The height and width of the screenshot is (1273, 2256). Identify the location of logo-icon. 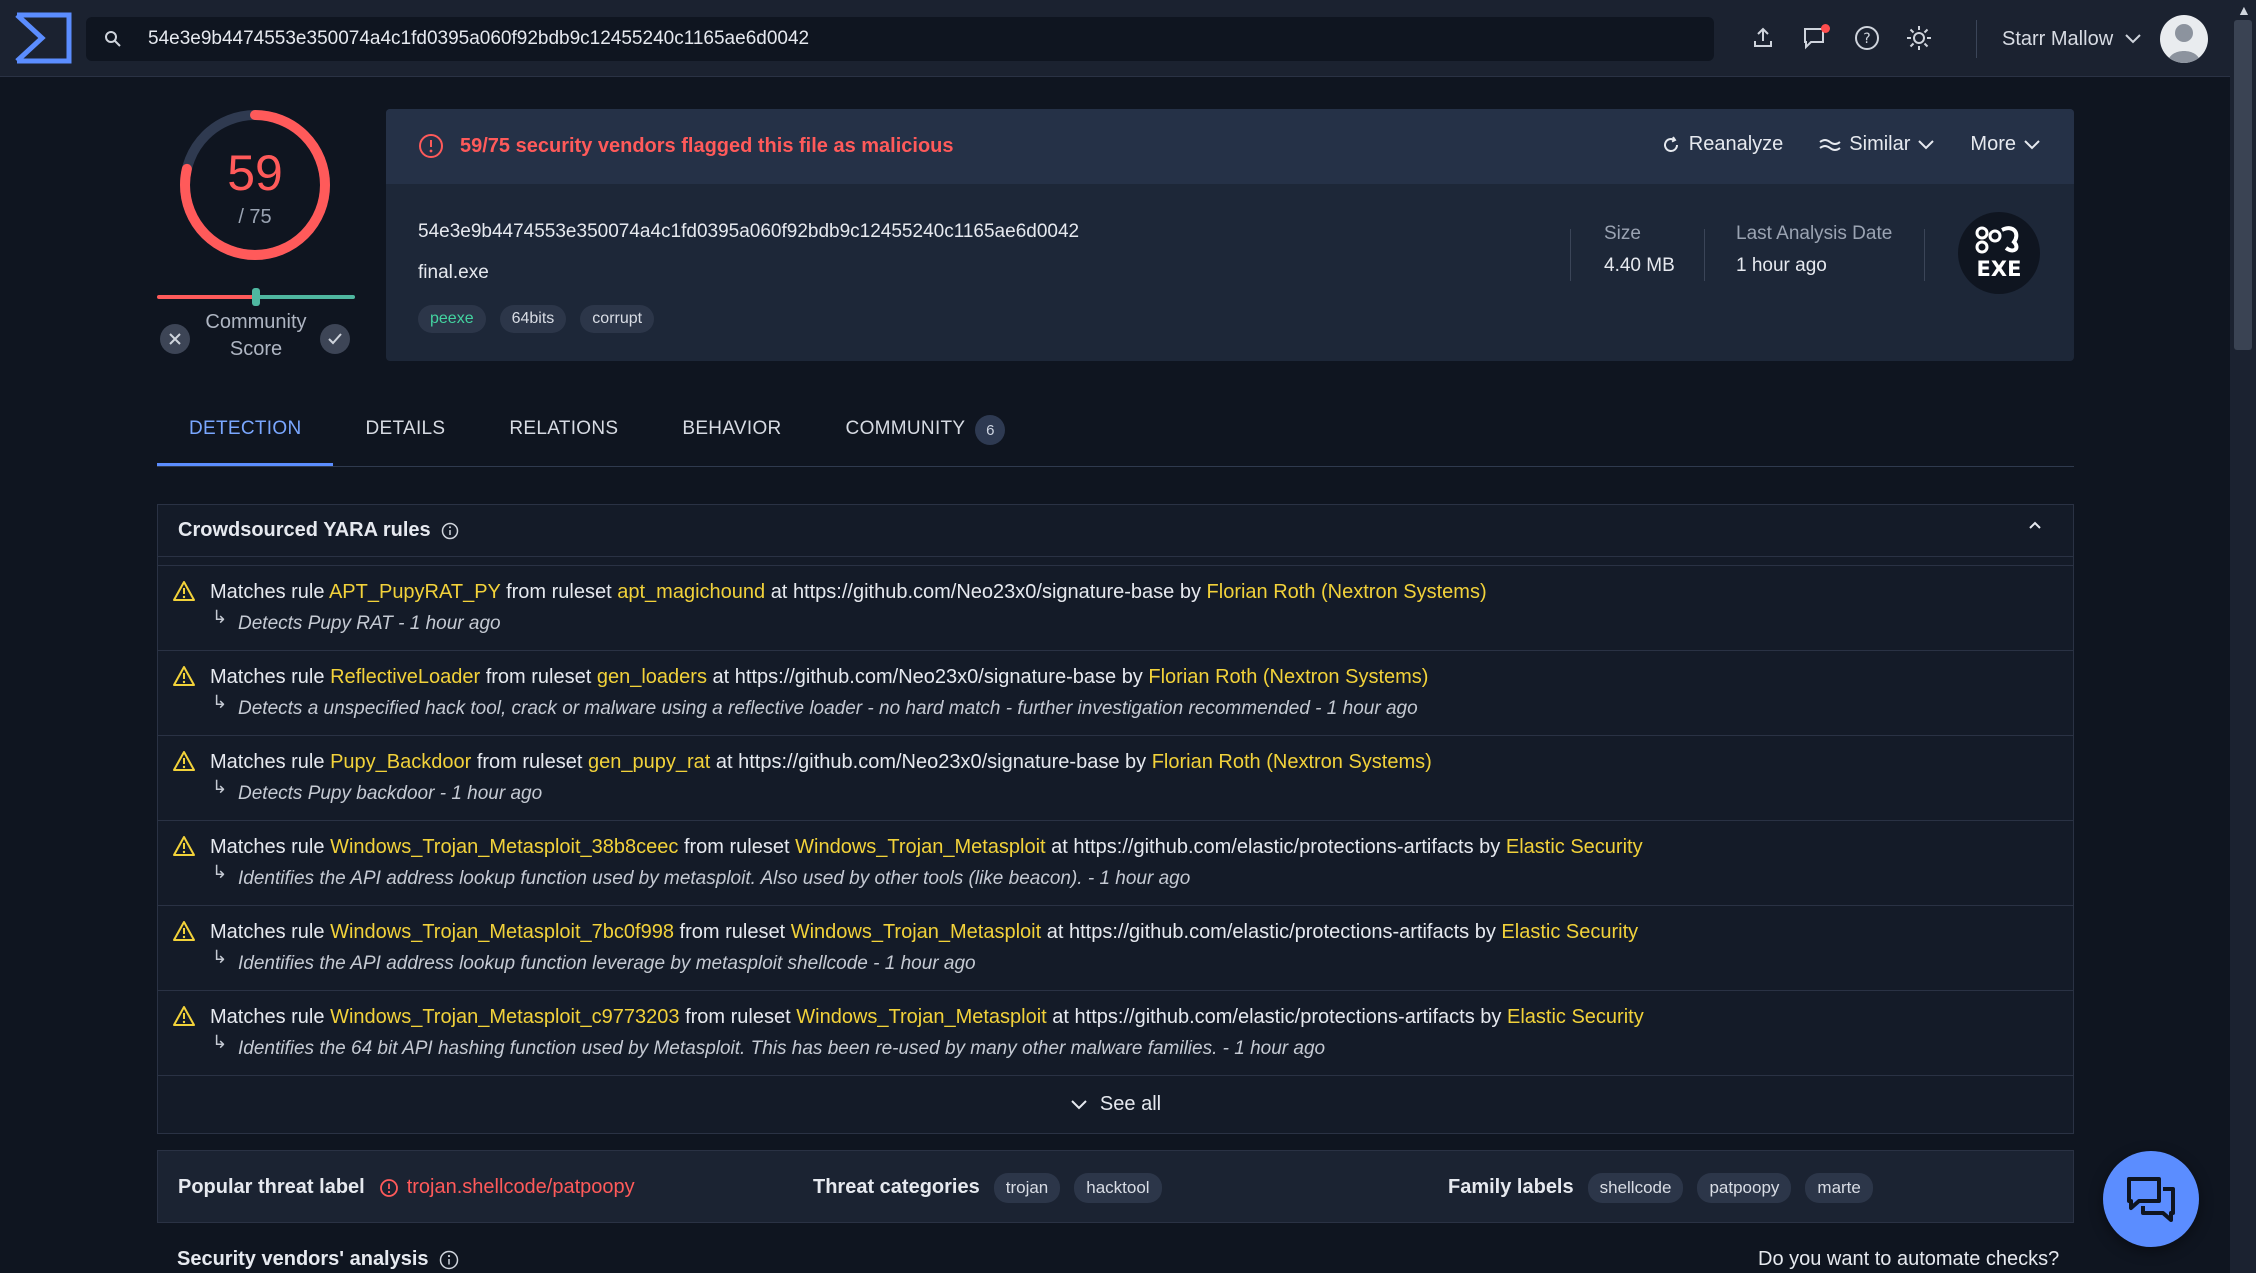
(43, 38).